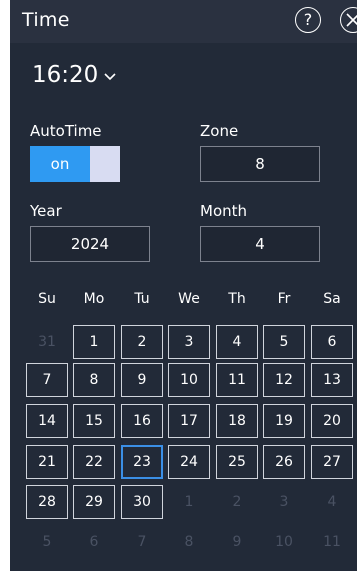 The image size is (357, 571). What do you see at coordinates (47, 542) in the screenshot?
I see `calendar-day-outside-month: 5` at bounding box center [47, 542].